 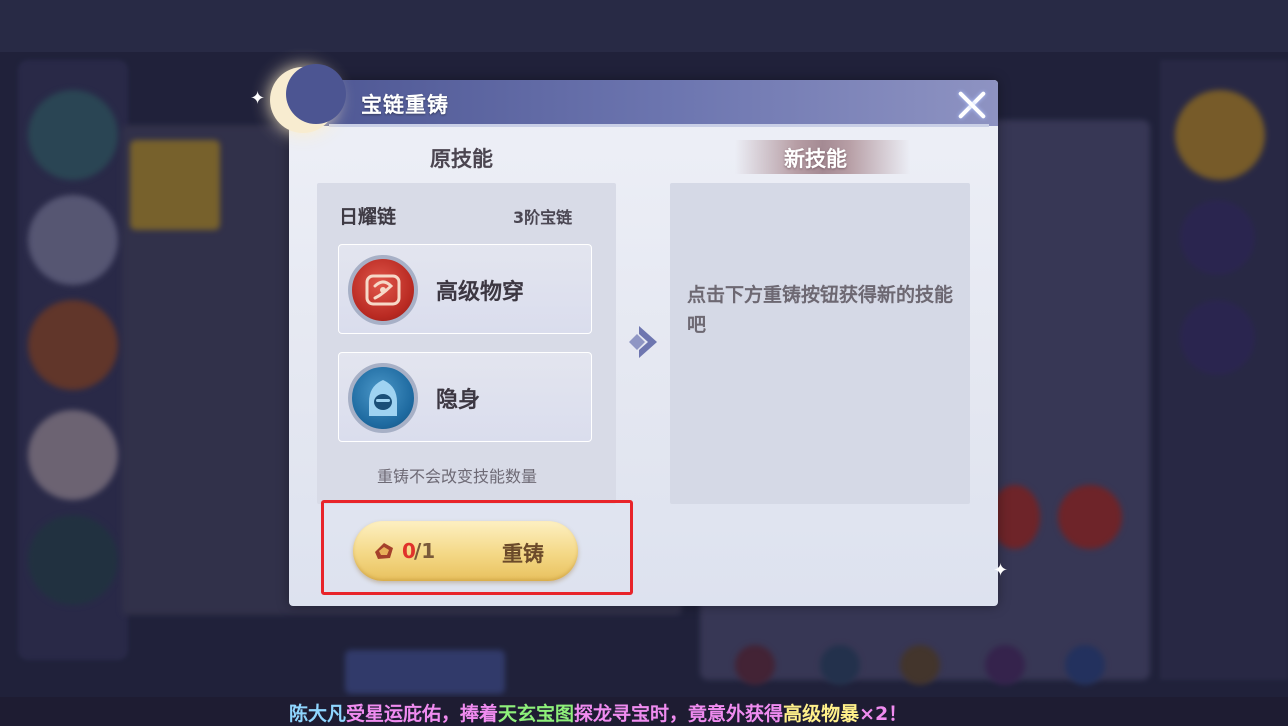 What do you see at coordinates (383, 398) in the screenshot?
I see `stealth-hood-icon` at bounding box center [383, 398].